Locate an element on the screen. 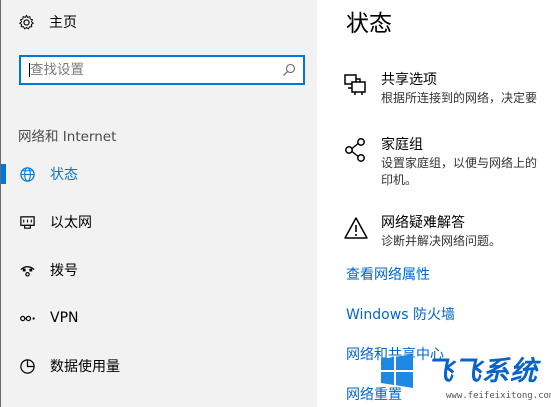 The image size is (551, 407). sidebar-item-dialup: 拨号 is located at coordinates (159, 270).